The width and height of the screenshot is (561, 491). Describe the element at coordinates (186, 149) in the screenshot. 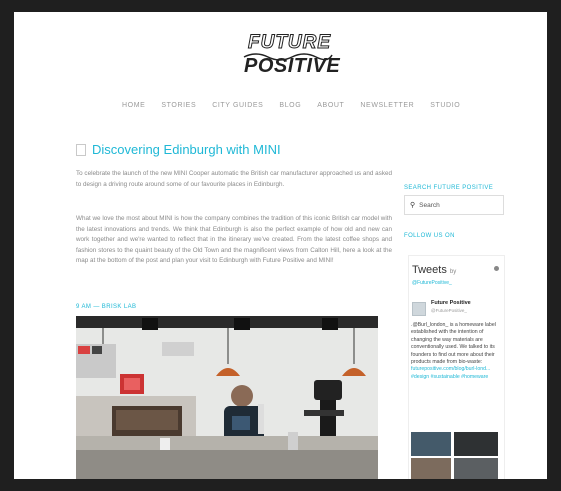

I see `post-title: Discovering Edinburgh with MINI` at that location.